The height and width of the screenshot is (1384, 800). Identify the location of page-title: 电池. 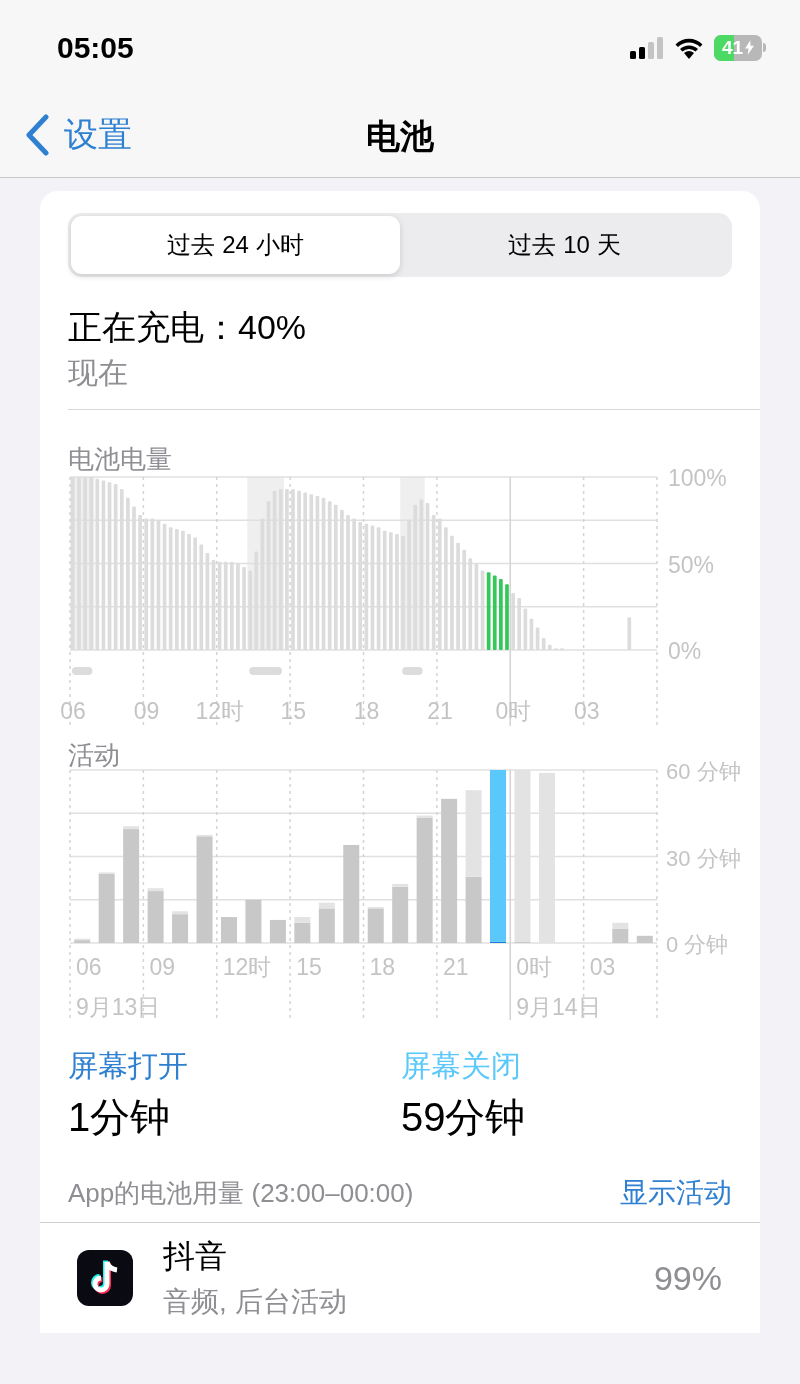
(400, 136).